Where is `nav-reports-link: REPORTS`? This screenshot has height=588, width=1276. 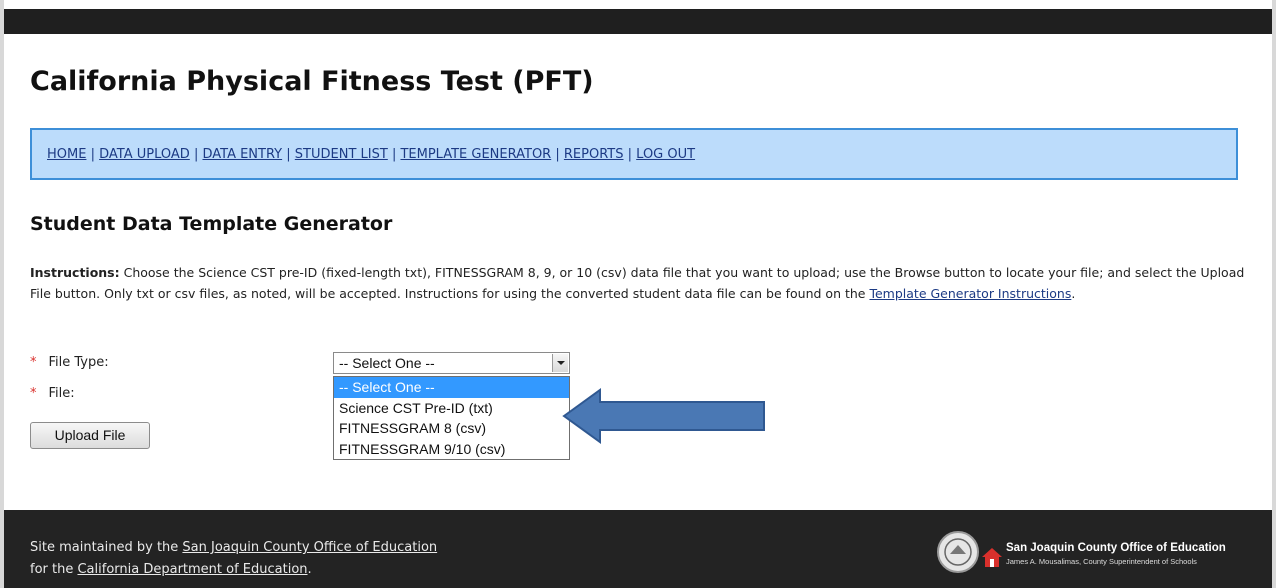 nav-reports-link: REPORTS is located at coordinates (594, 154).